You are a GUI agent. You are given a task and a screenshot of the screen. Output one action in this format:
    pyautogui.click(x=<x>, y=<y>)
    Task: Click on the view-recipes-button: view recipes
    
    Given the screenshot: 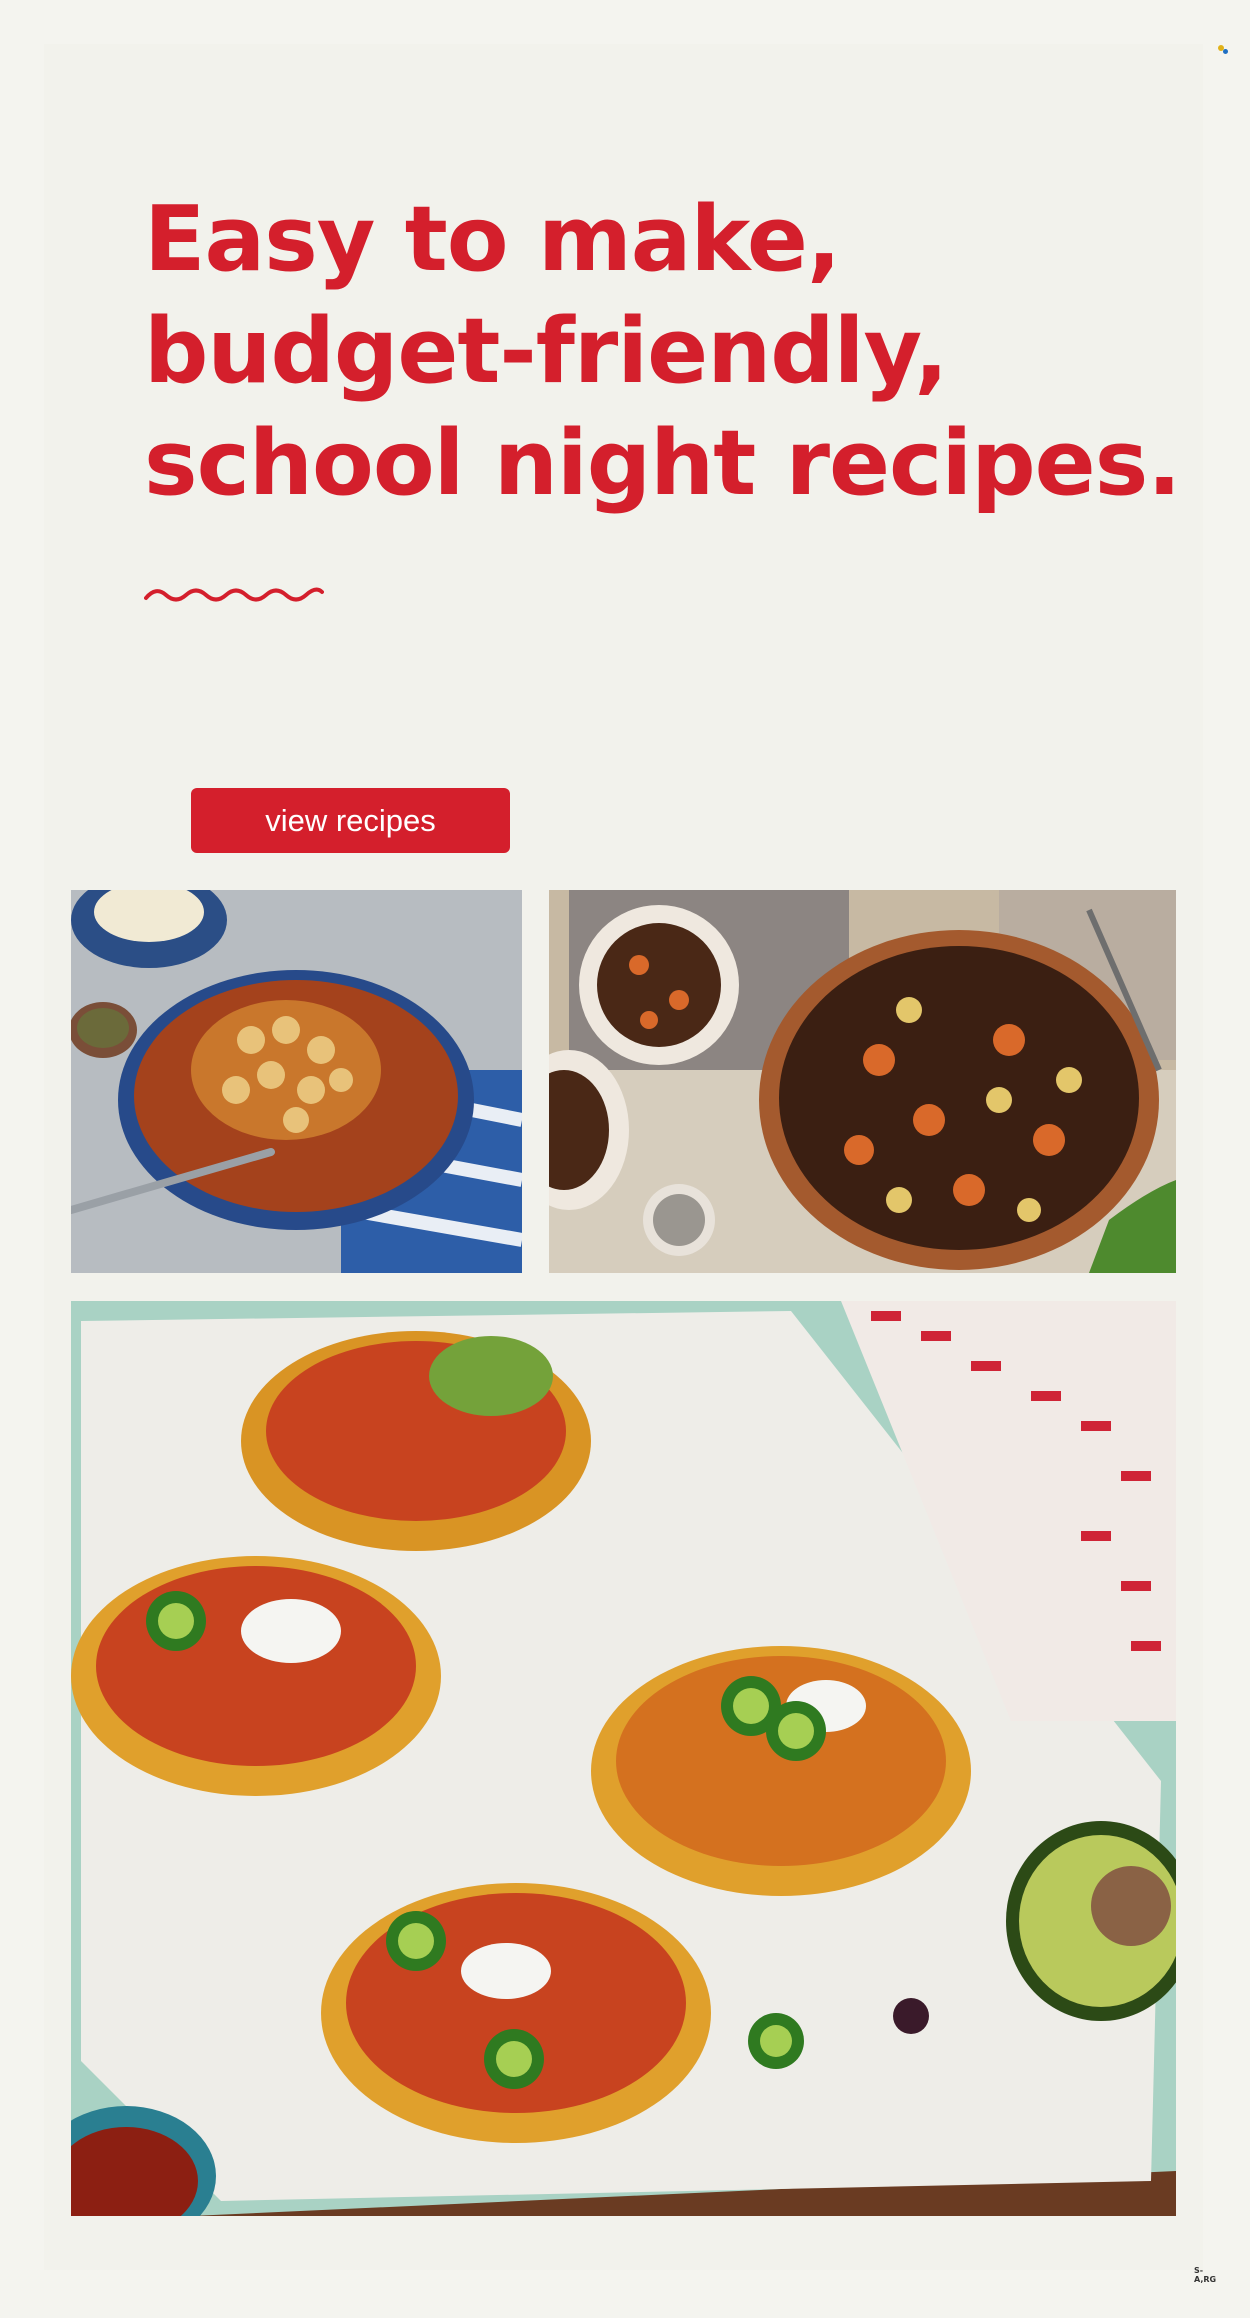 What is the action you would take?
    pyautogui.click(x=350, y=820)
    